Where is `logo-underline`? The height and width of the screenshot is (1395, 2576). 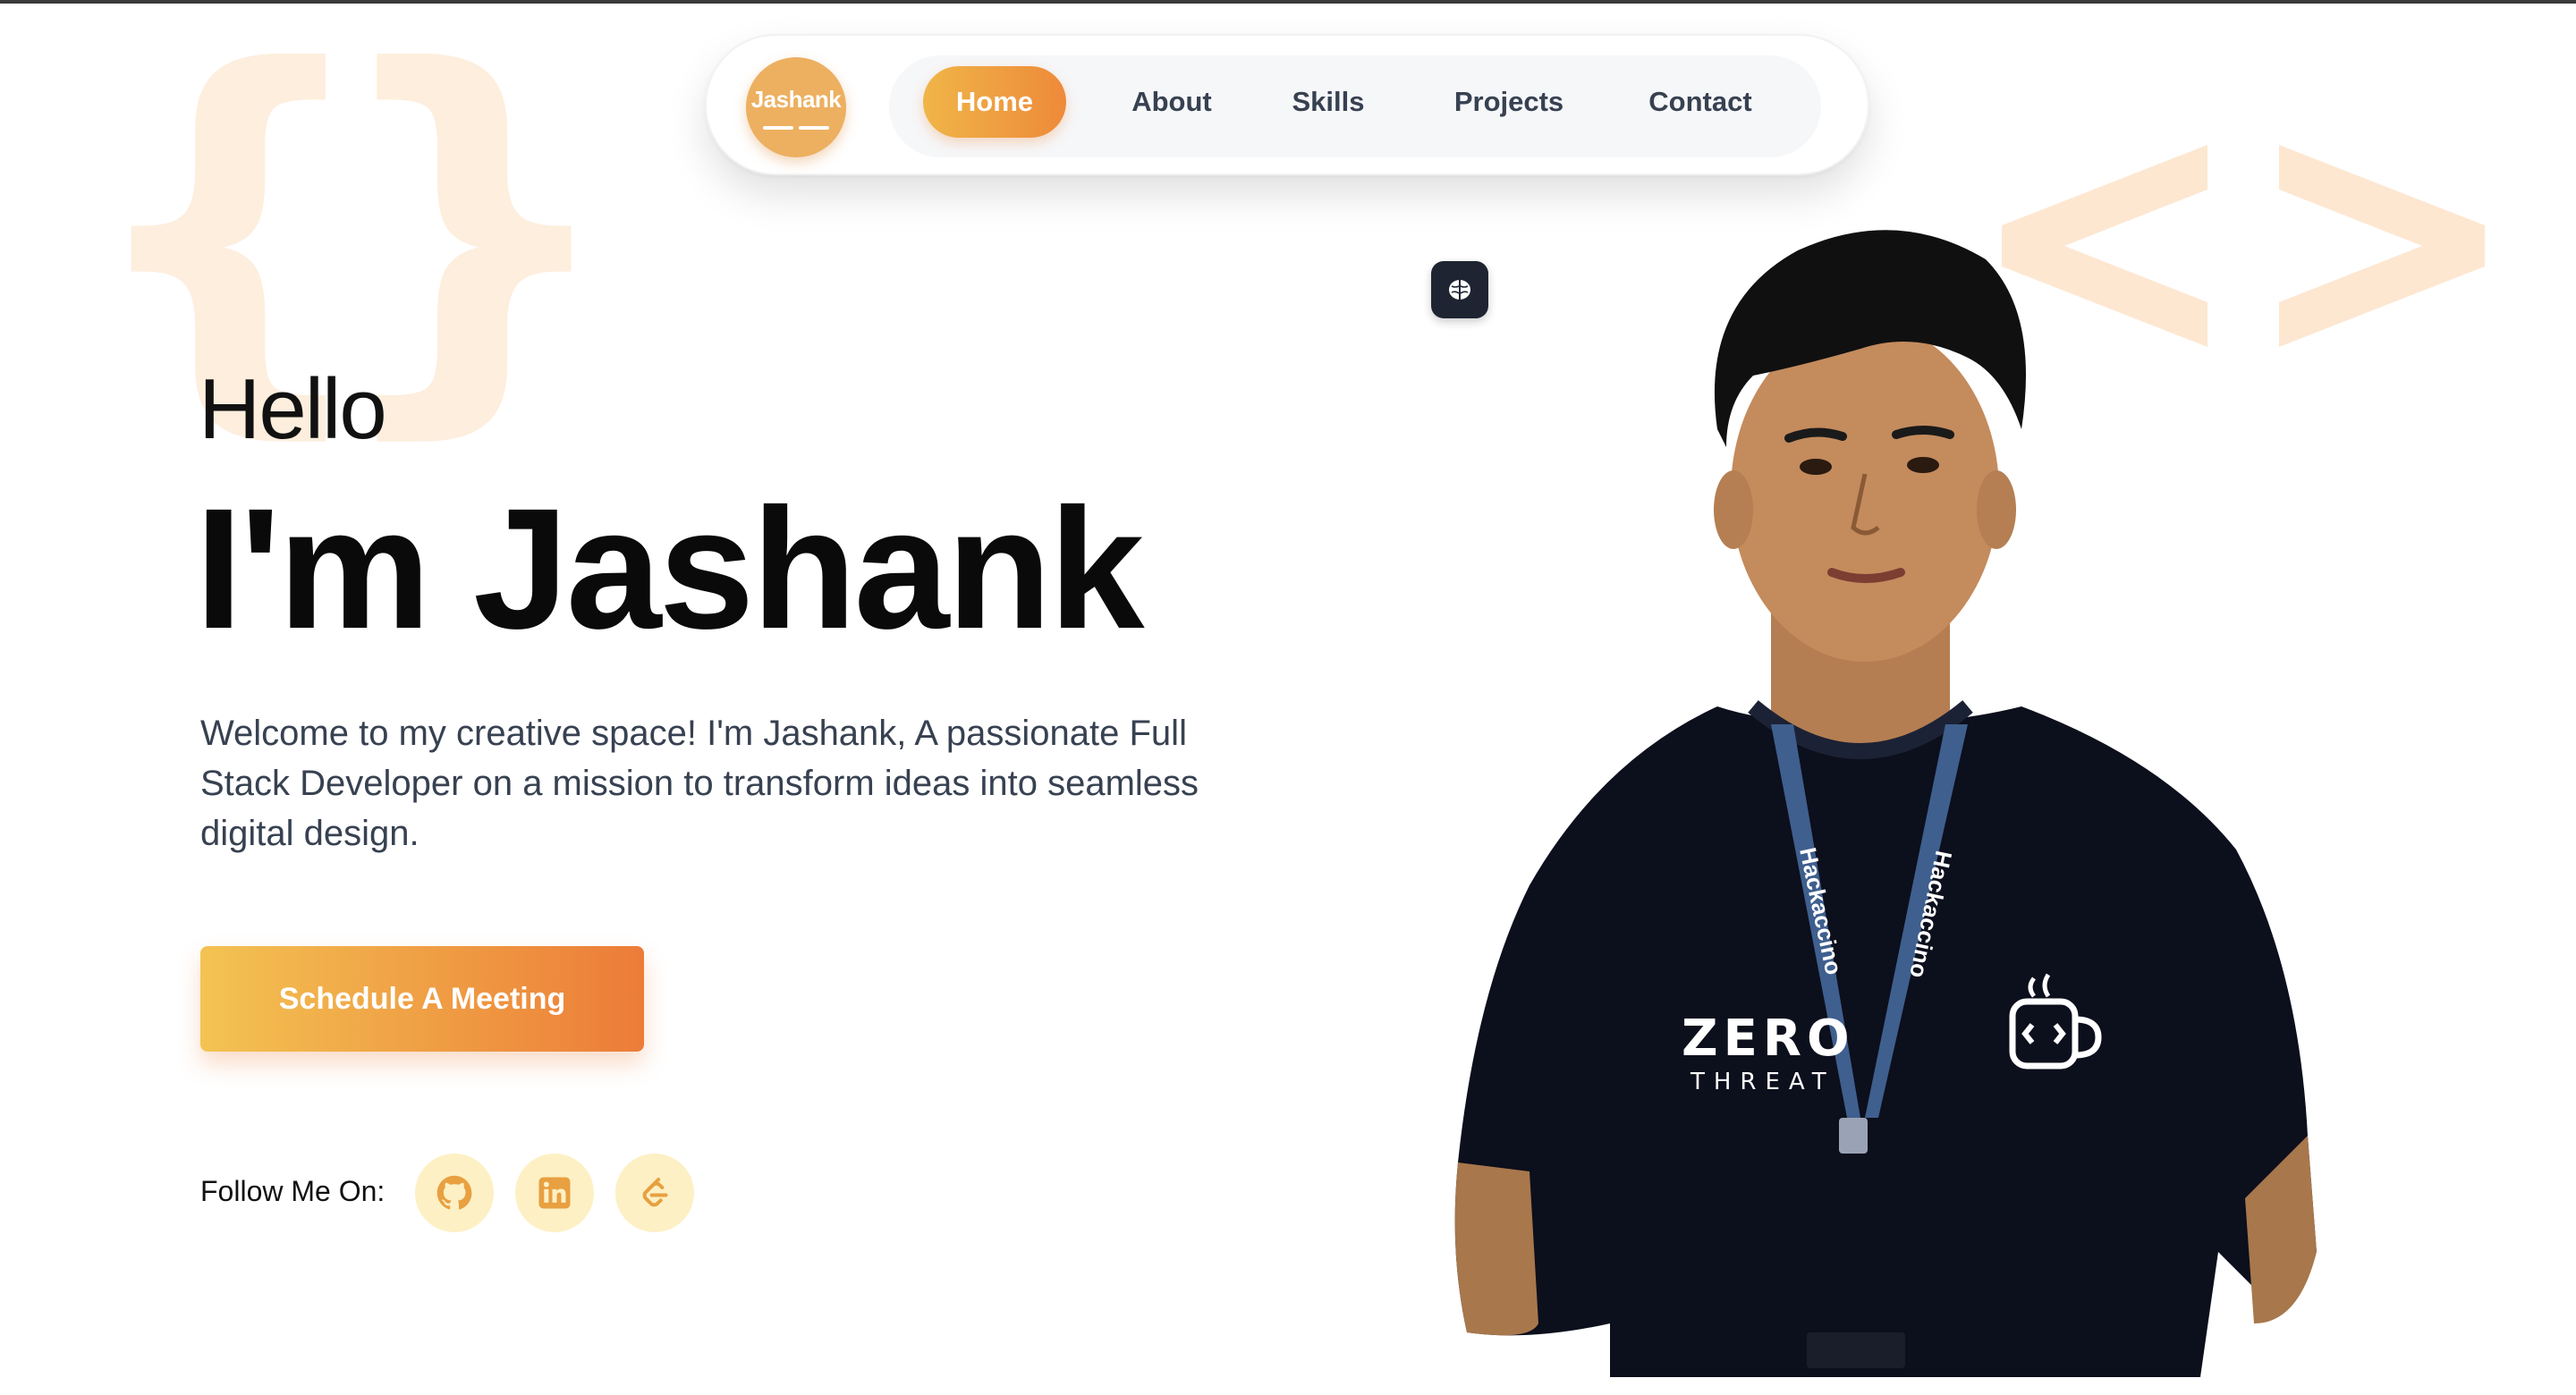
logo-underline is located at coordinates (796, 124).